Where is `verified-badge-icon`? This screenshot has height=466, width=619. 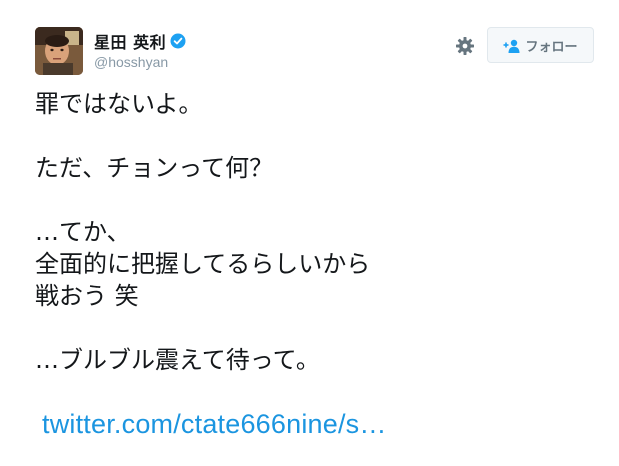 verified-badge-icon is located at coordinates (178, 41).